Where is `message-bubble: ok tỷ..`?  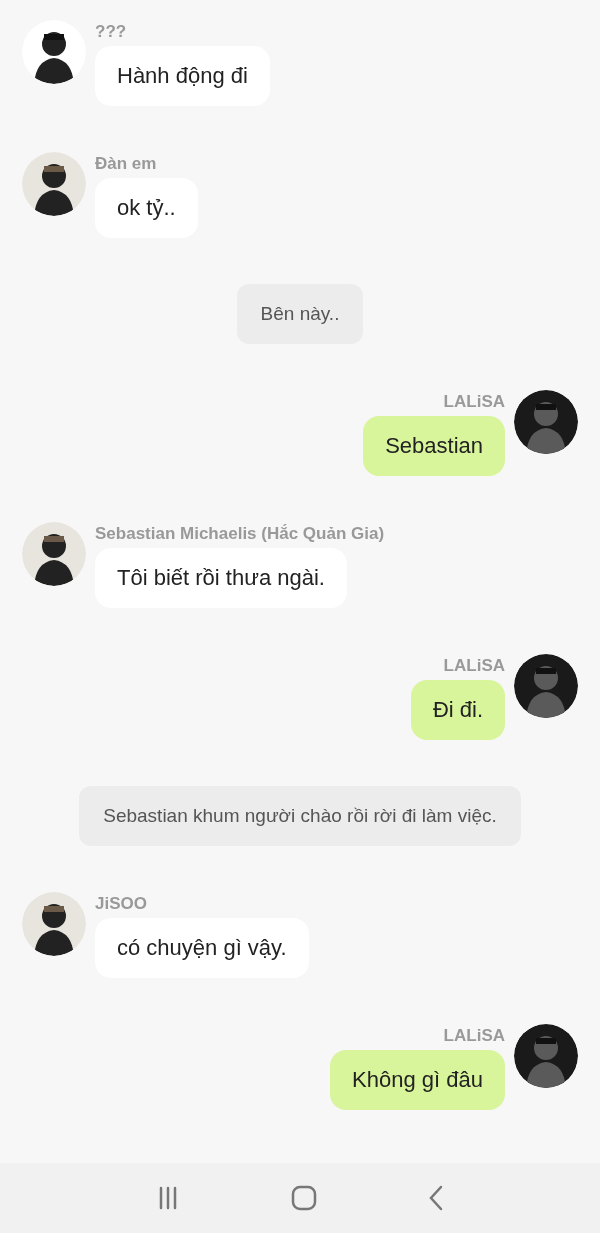
message-bubble: ok tỷ.. is located at coordinates (146, 208).